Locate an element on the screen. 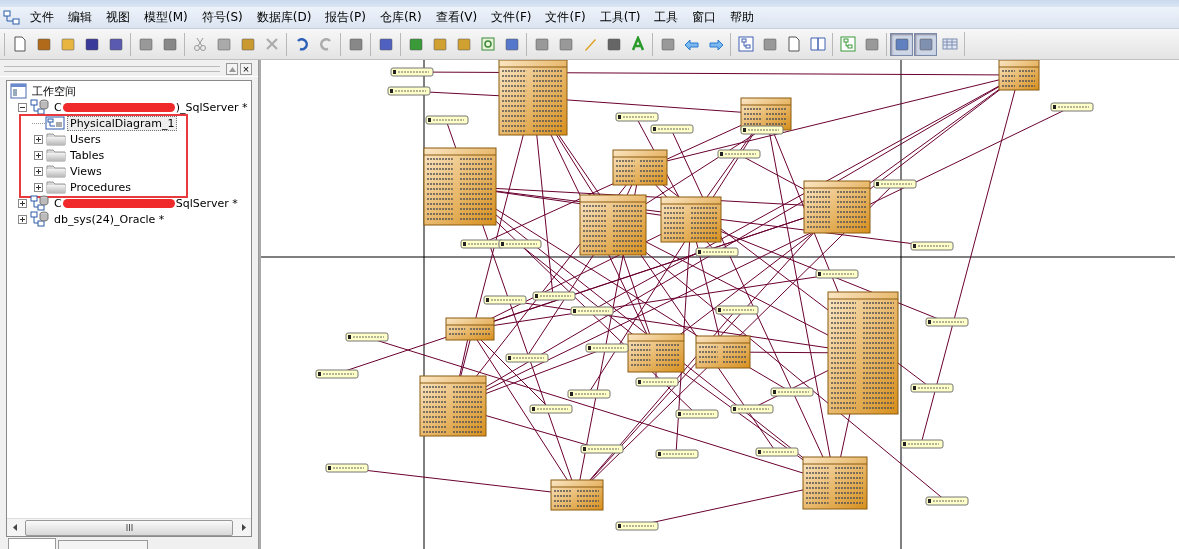 Image resolution: width=1179 pixels, height=549 pixels. tree-item: Views is located at coordinates (86, 171).